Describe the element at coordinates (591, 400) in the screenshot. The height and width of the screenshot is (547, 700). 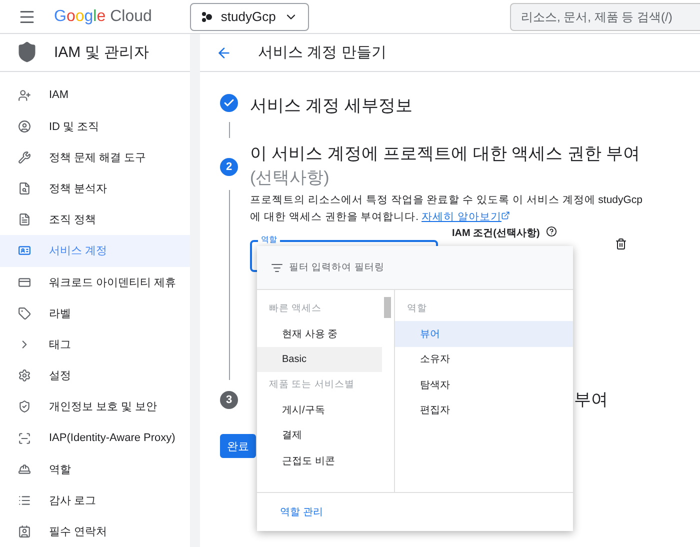
I see `step-title: 부여` at that location.